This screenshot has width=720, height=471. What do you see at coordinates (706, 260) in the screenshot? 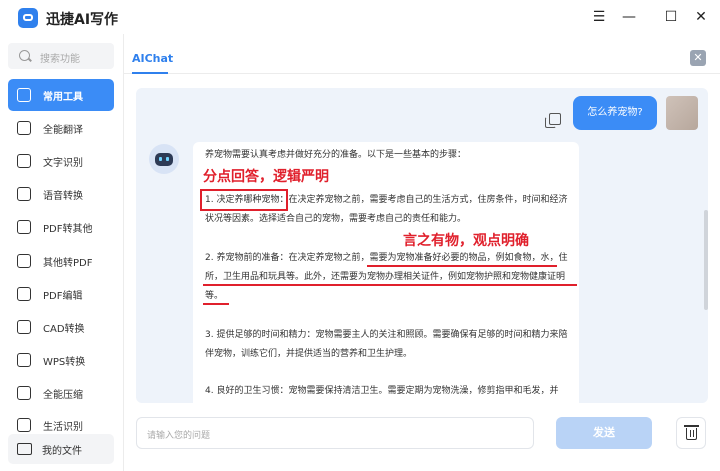
I see `chat-scrollbar` at bounding box center [706, 260].